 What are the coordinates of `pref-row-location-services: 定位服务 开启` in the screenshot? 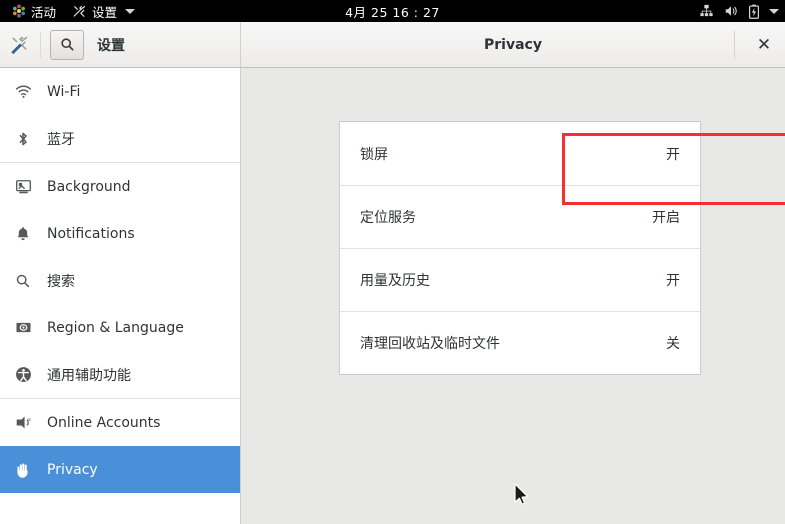 It's located at (520, 216).